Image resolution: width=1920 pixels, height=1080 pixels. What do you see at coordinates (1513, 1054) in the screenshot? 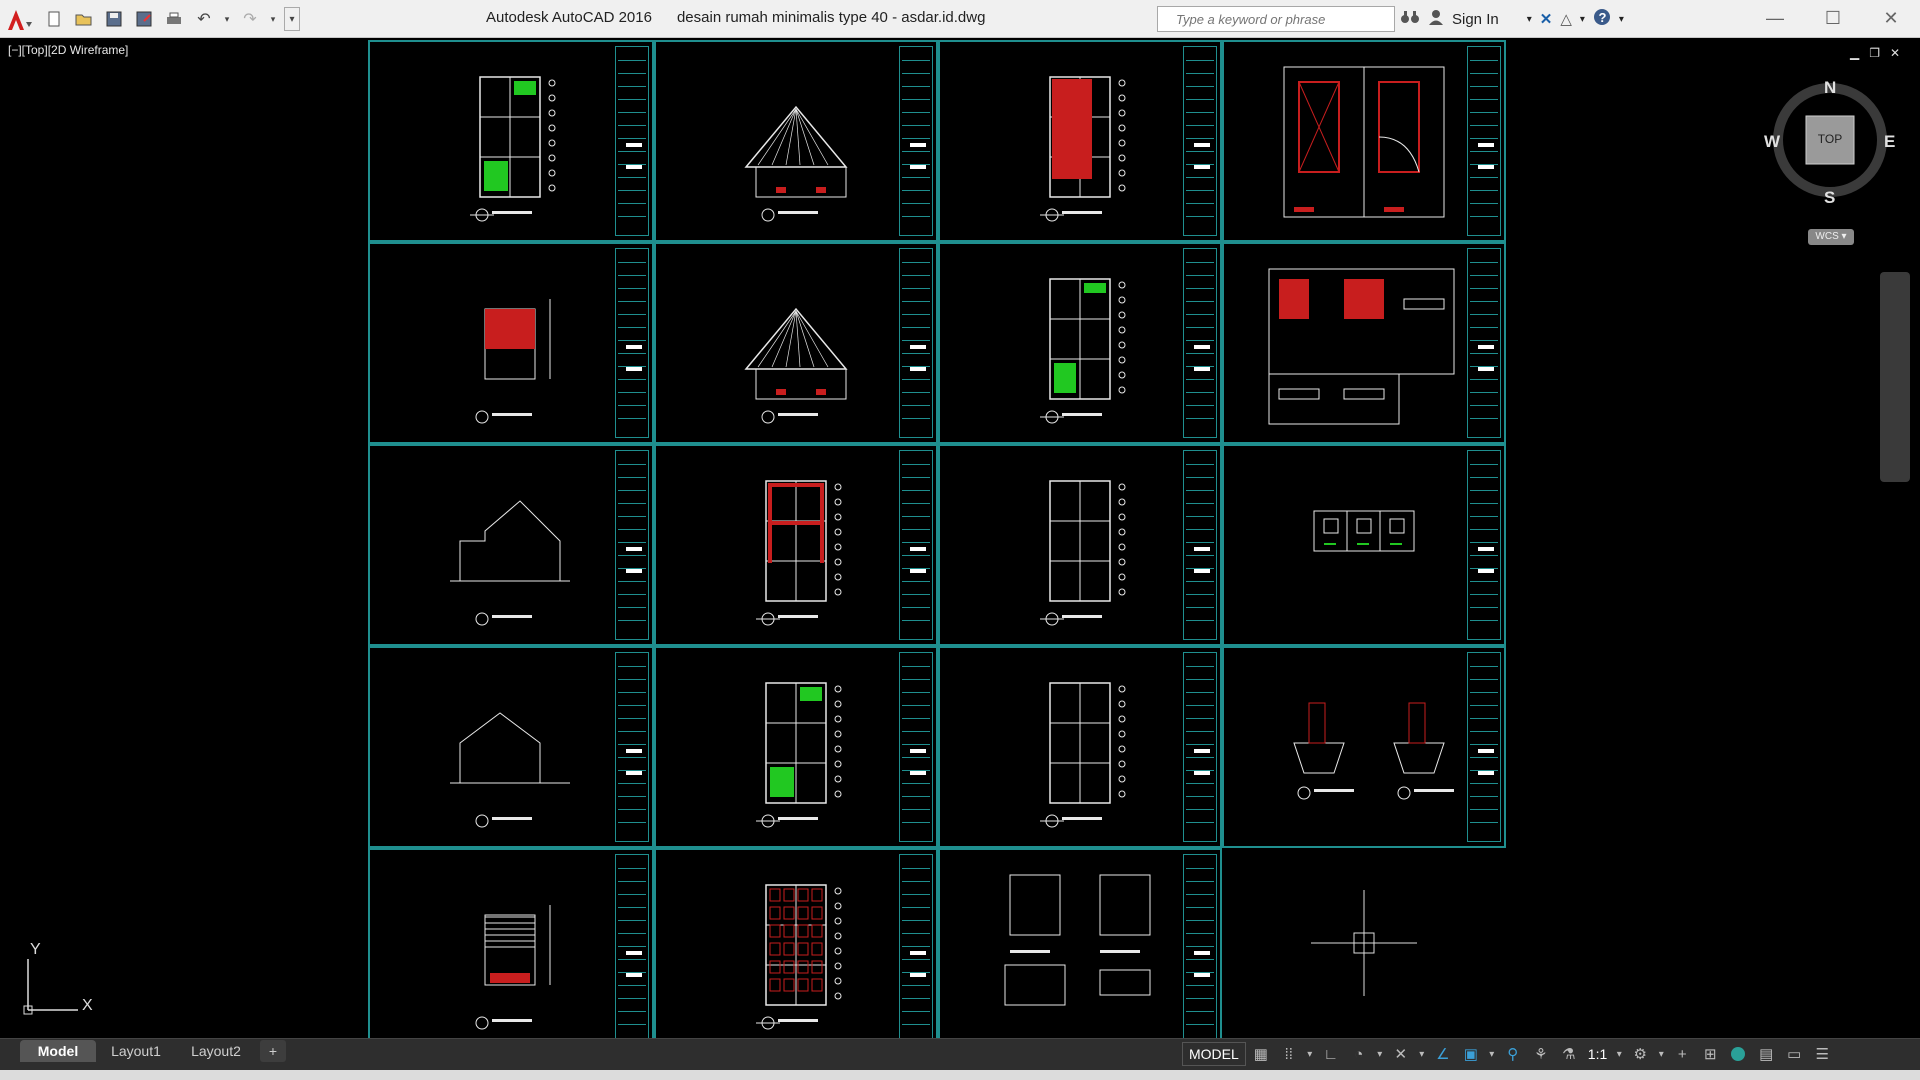
I see `annotation-visibility-icon: ⚲` at bounding box center [1513, 1054].